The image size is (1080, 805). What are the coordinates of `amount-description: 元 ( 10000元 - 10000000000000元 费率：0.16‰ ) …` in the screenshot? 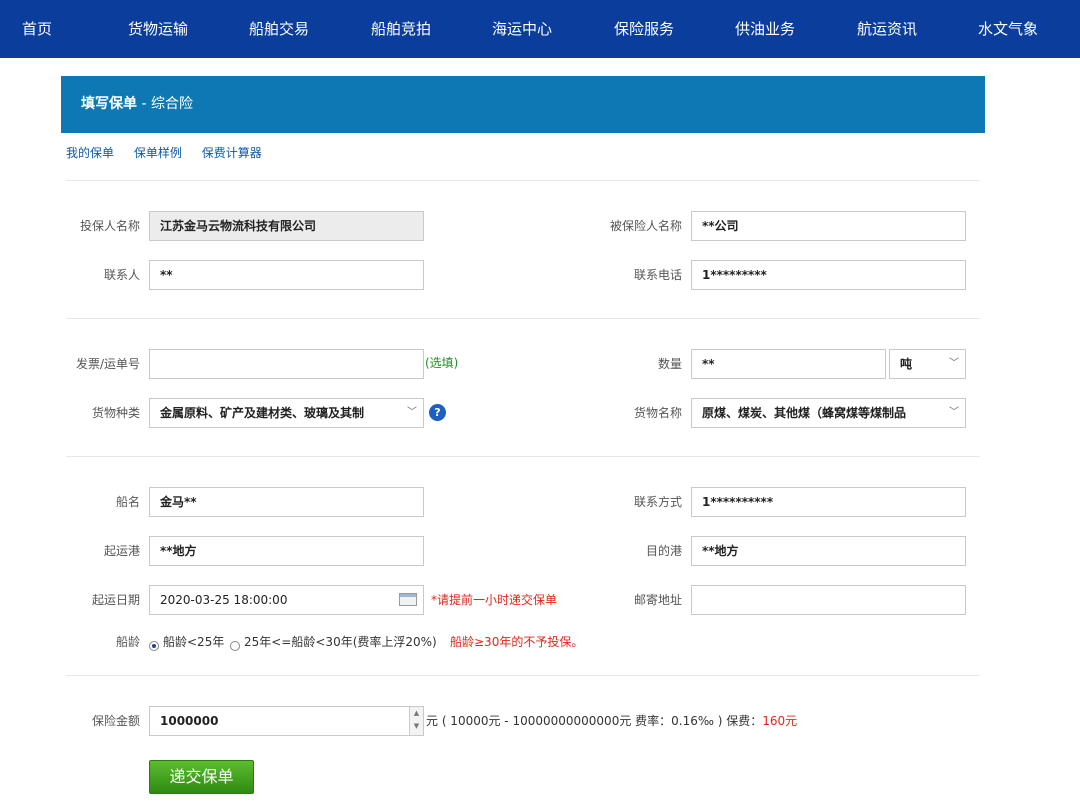 It's located at (611, 721).